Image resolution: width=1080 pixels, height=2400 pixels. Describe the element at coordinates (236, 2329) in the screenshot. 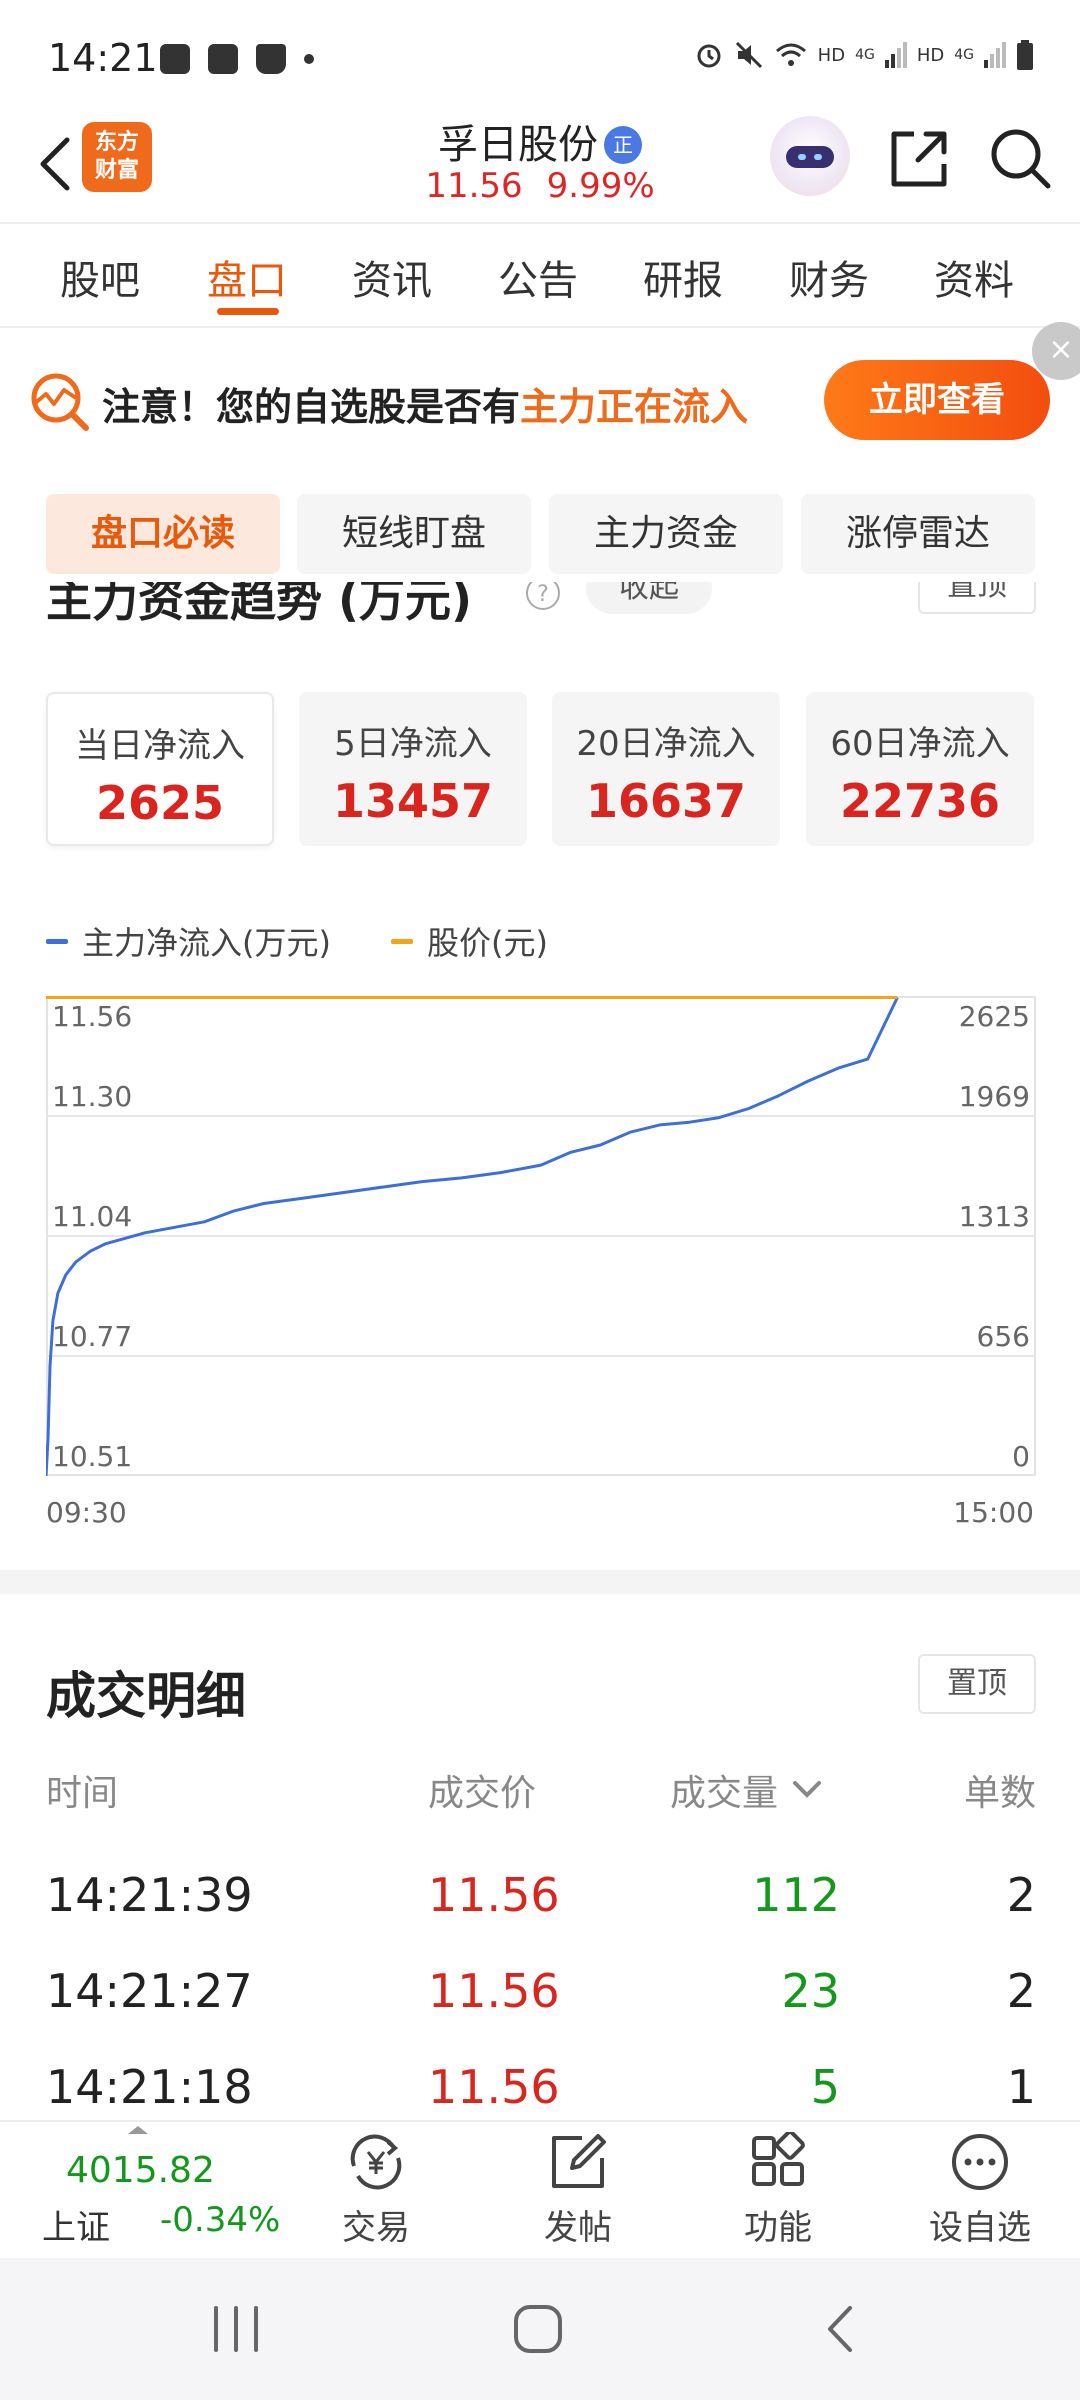

I see `recent-apps-icon` at that location.